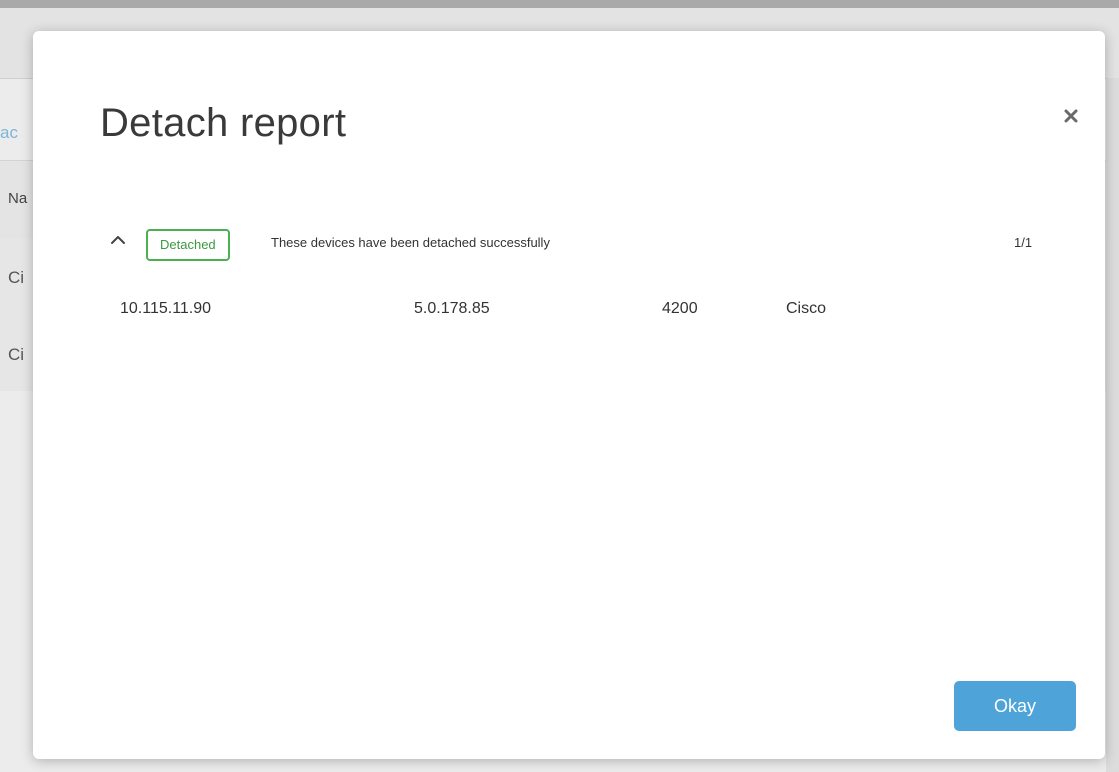 The width and height of the screenshot is (1119, 772). What do you see at coordinates (166, 308) in the screenshot?
I see `device-ip: 10.115.11.90` at bounding box center [166, 308].